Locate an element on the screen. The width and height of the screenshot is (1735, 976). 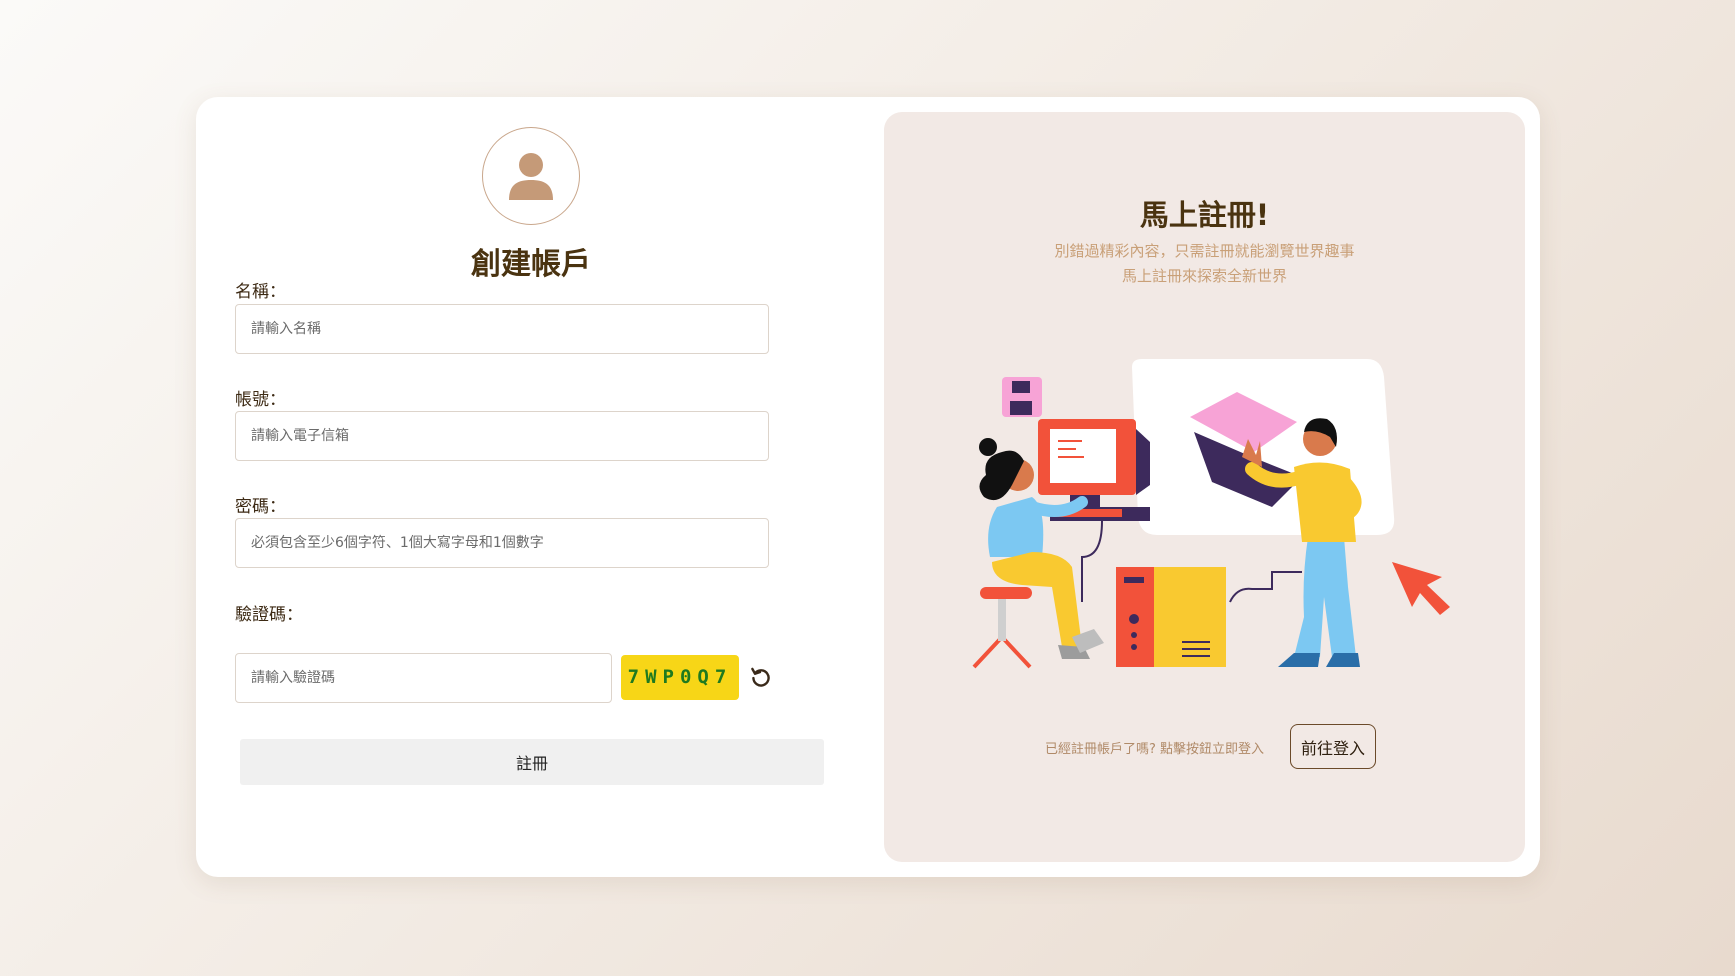
password-input is located at coordinates (502, 543).